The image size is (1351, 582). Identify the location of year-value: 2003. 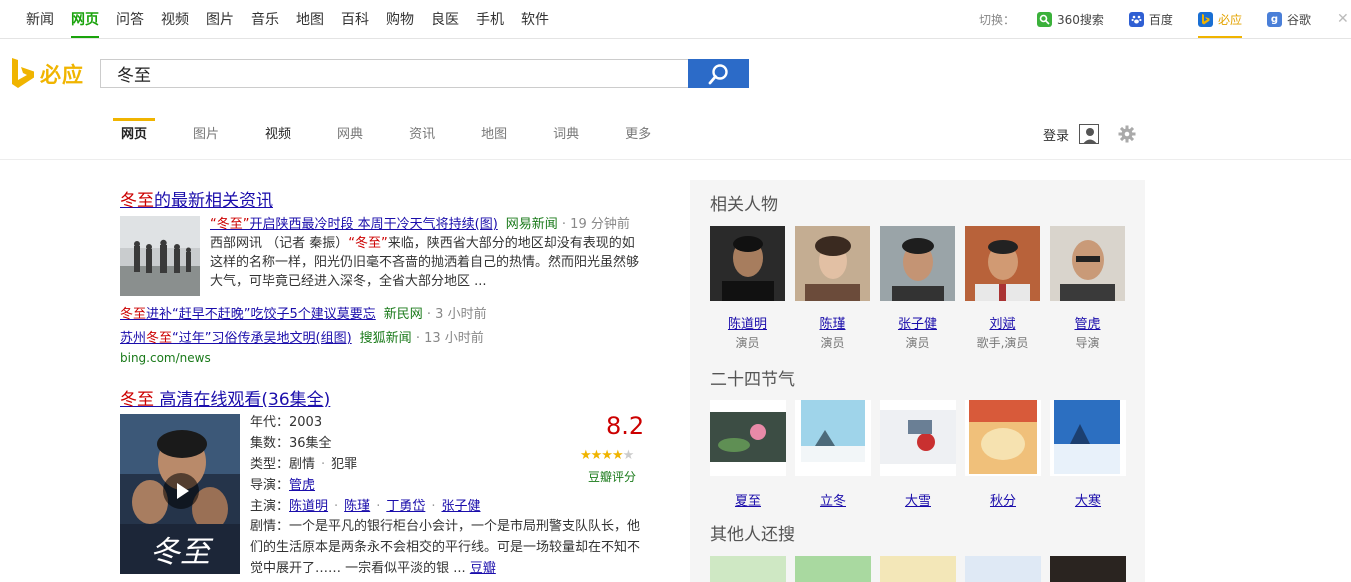
(306, 422).